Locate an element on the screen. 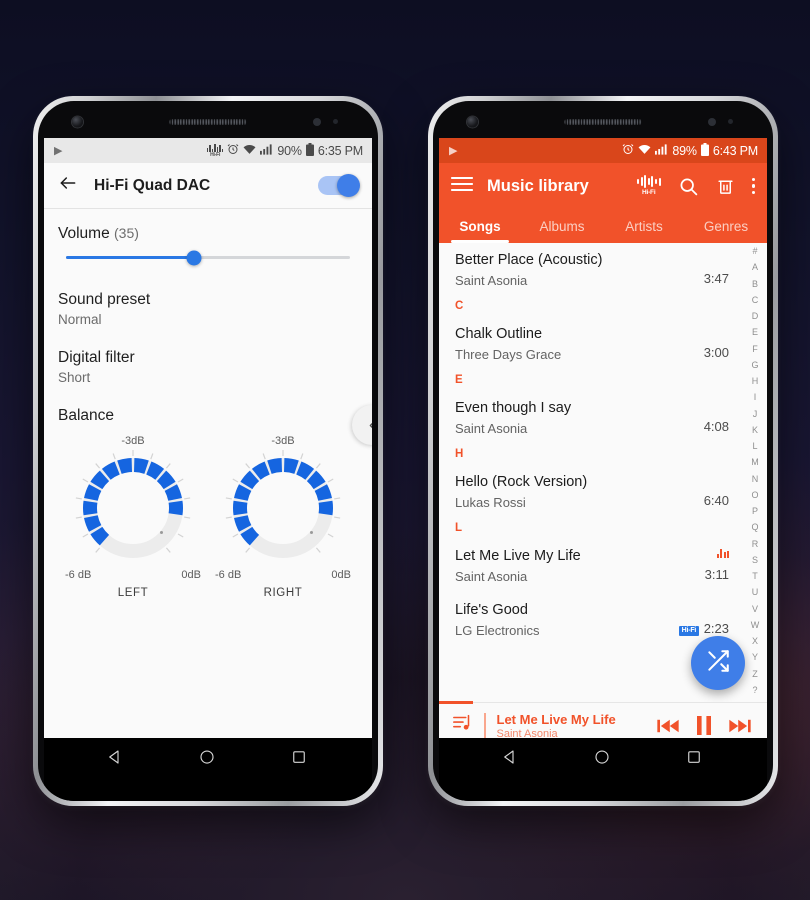 The image size is (810, 900). song-artist: LG Electronics is located at coordinates (497, 630).